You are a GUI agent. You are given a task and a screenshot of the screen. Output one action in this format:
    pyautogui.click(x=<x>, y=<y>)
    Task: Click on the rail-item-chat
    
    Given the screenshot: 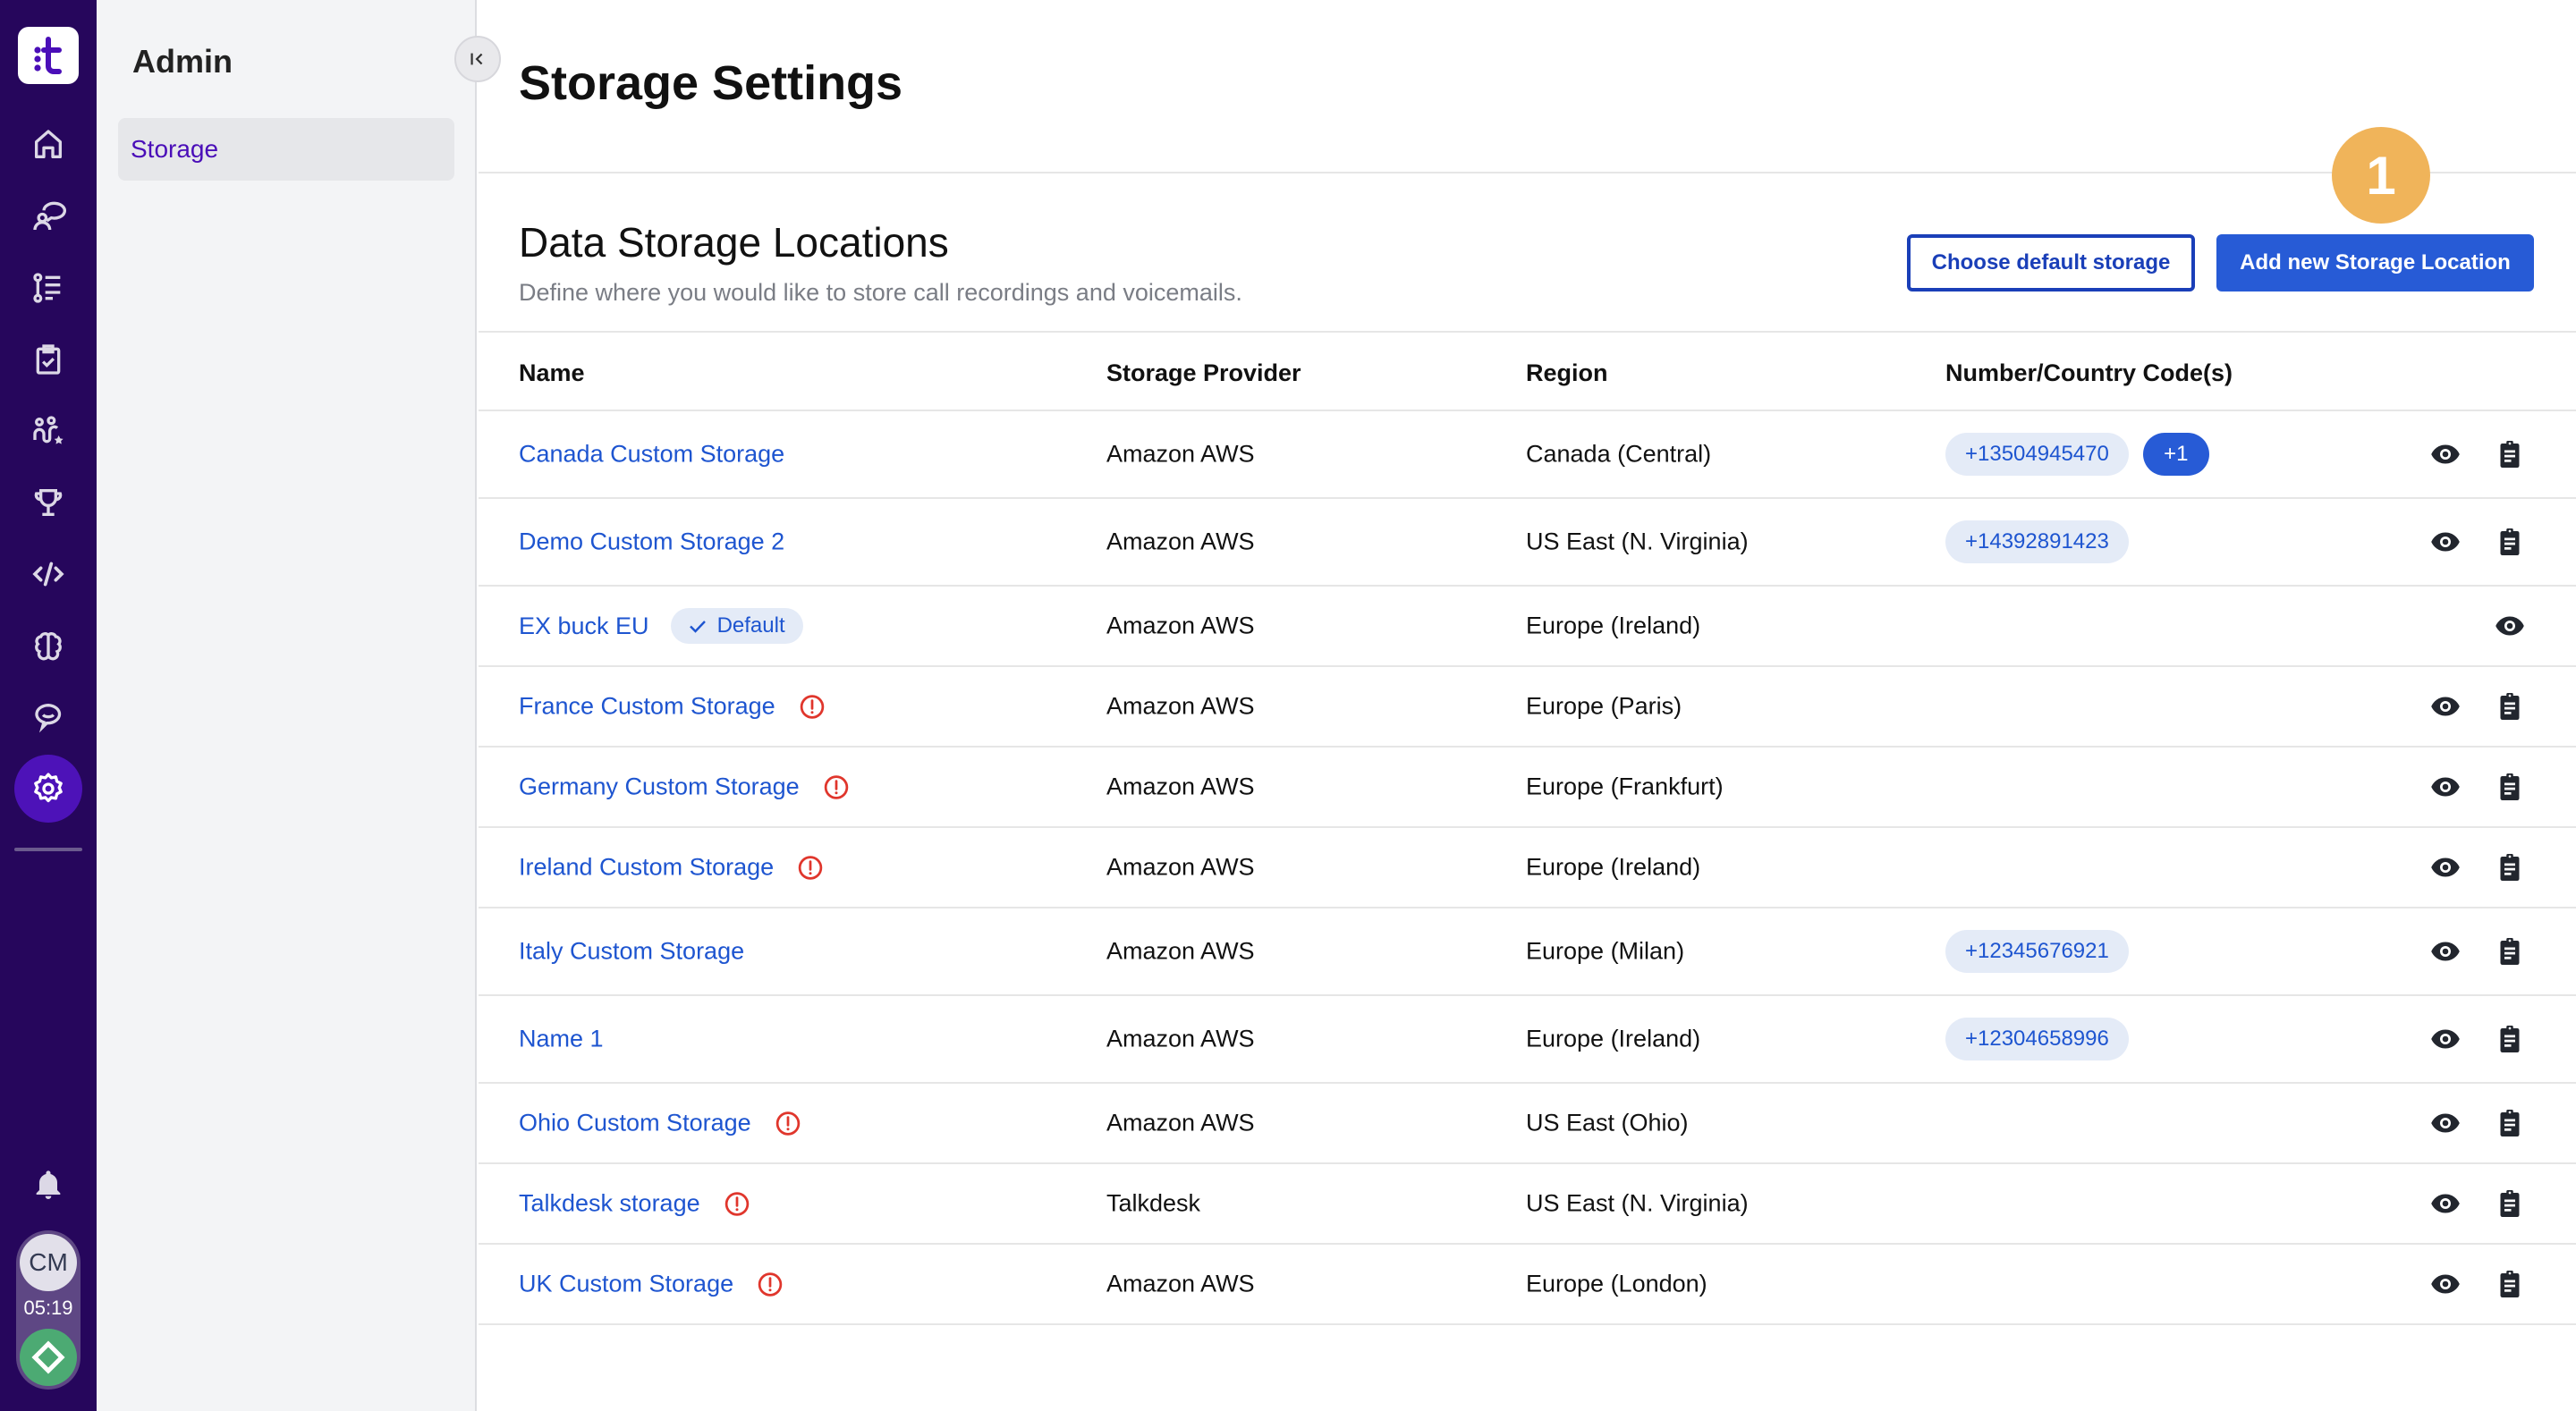 What is the action you would take?
    pyautogui.click(x=48, y=717)
    